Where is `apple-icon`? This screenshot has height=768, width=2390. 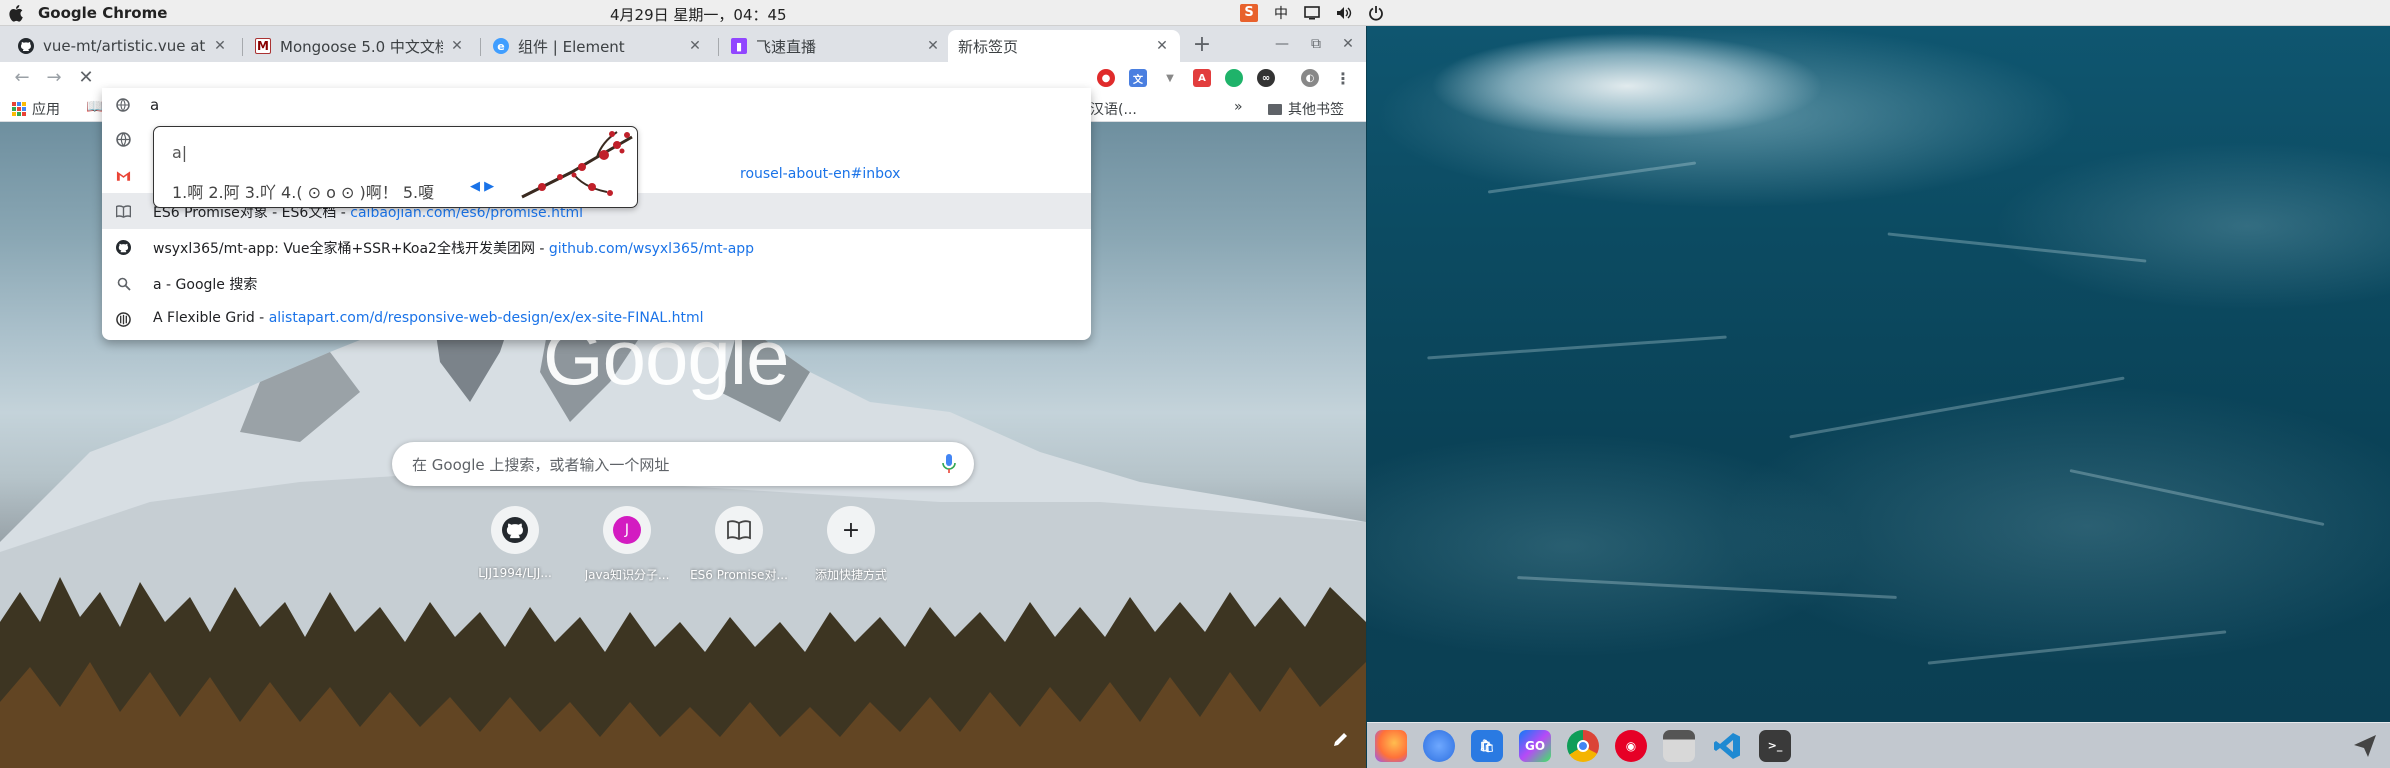 apple-icon is located at coordinates (17, 13).